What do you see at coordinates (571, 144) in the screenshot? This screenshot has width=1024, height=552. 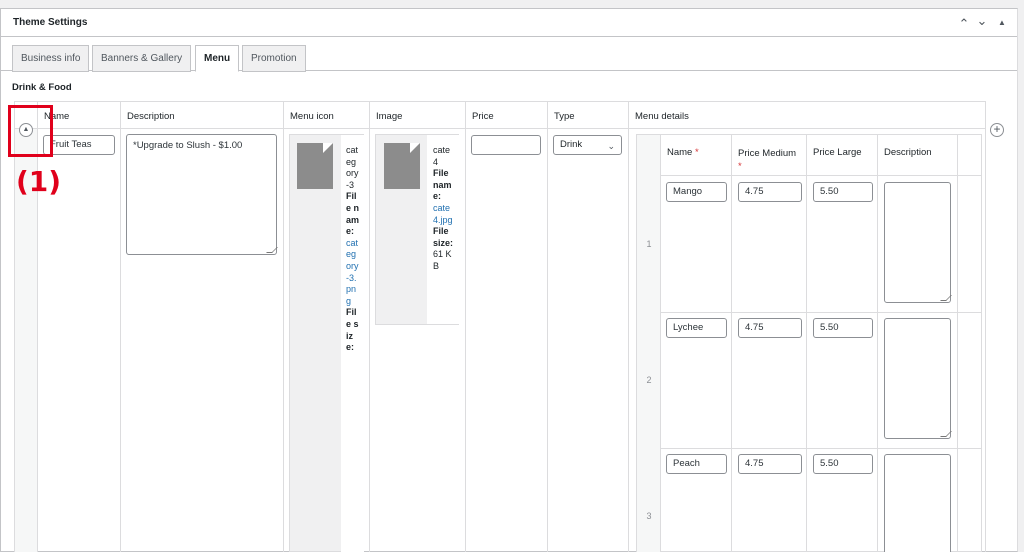 I see `type-select-value: Drink` at bounding box center [571, 144].